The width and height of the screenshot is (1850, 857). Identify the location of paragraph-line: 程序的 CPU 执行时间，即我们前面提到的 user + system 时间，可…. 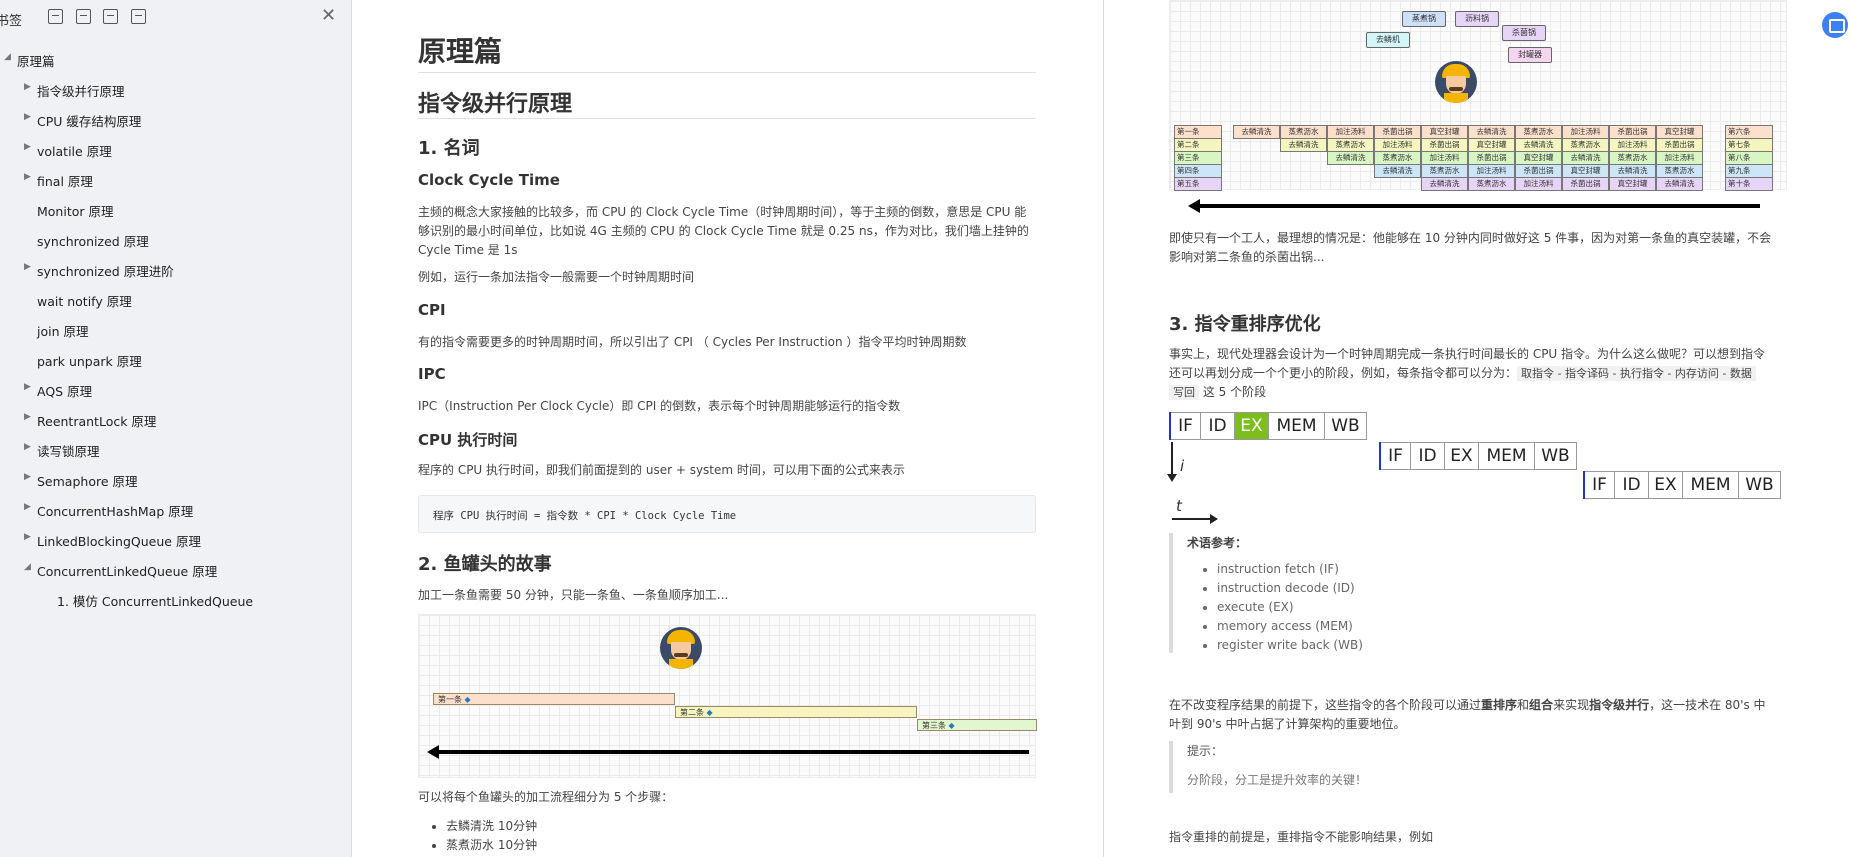
(661, 470).